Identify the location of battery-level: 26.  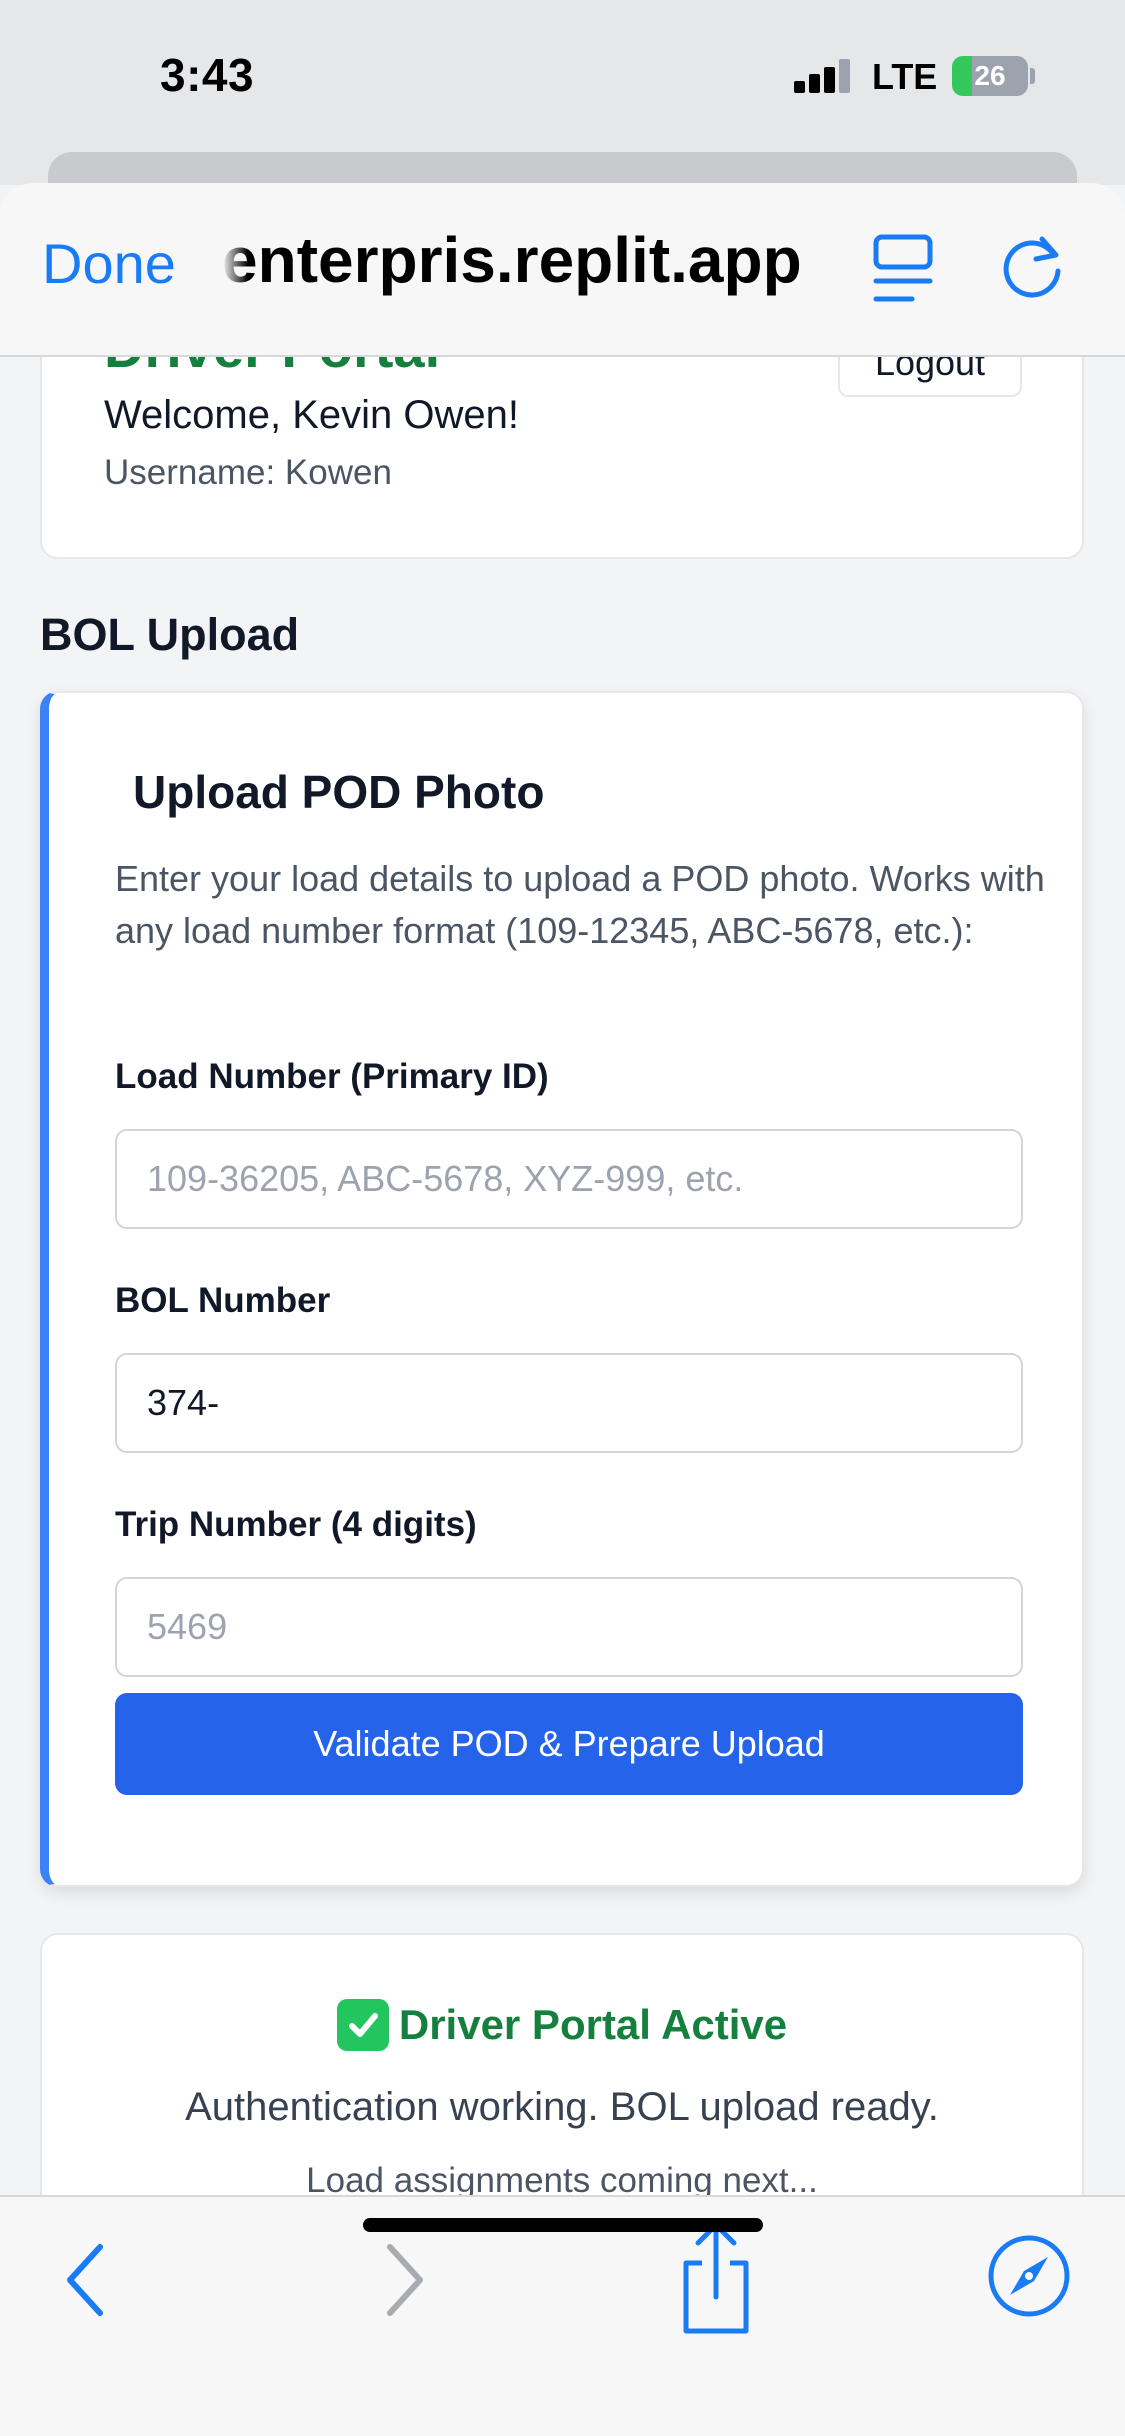
(990, 75).